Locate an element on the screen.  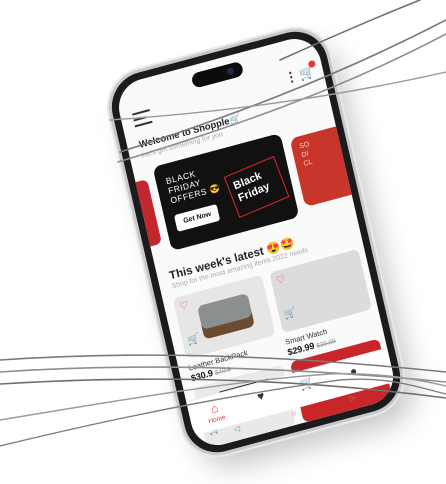
nav-profile: ● is located at coordinates (354, 371).